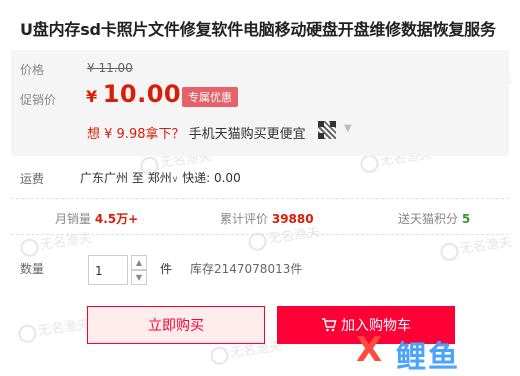  What do you see at coordinates (142, 94) in the screenshot?
I see `current-price-value: 10.00` at bounding box center [142, 94].